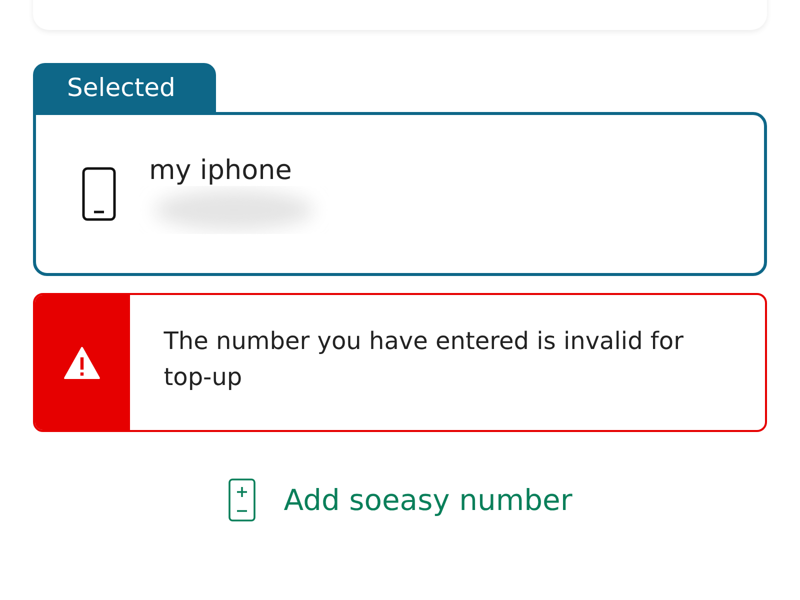 This screenshot has width=800, height=600. What do you see at coordinates (400, 500) in the screenshot?
I see `add-number-button: Add soeasy number` at bounding box center [400, 500].